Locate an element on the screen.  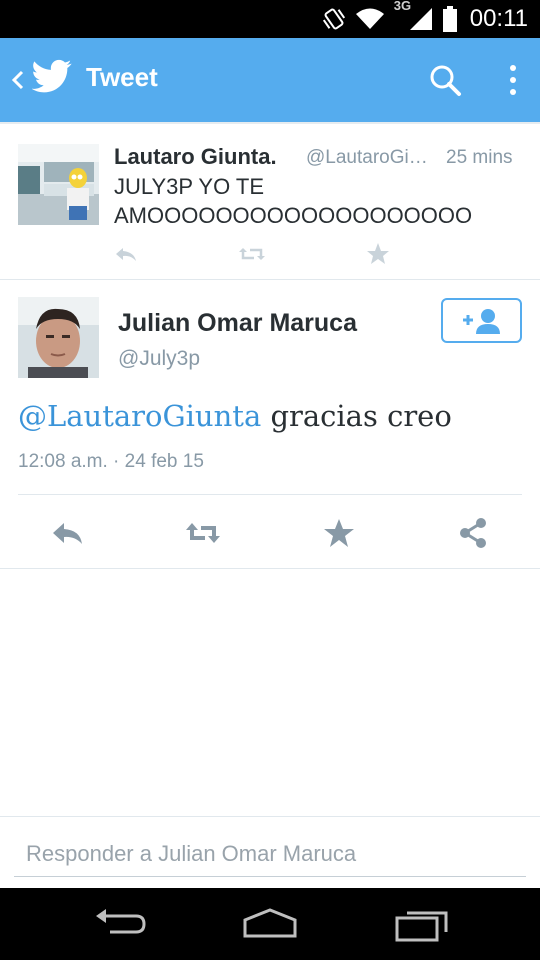
wifi-icon is located at coordinates (369, 18).